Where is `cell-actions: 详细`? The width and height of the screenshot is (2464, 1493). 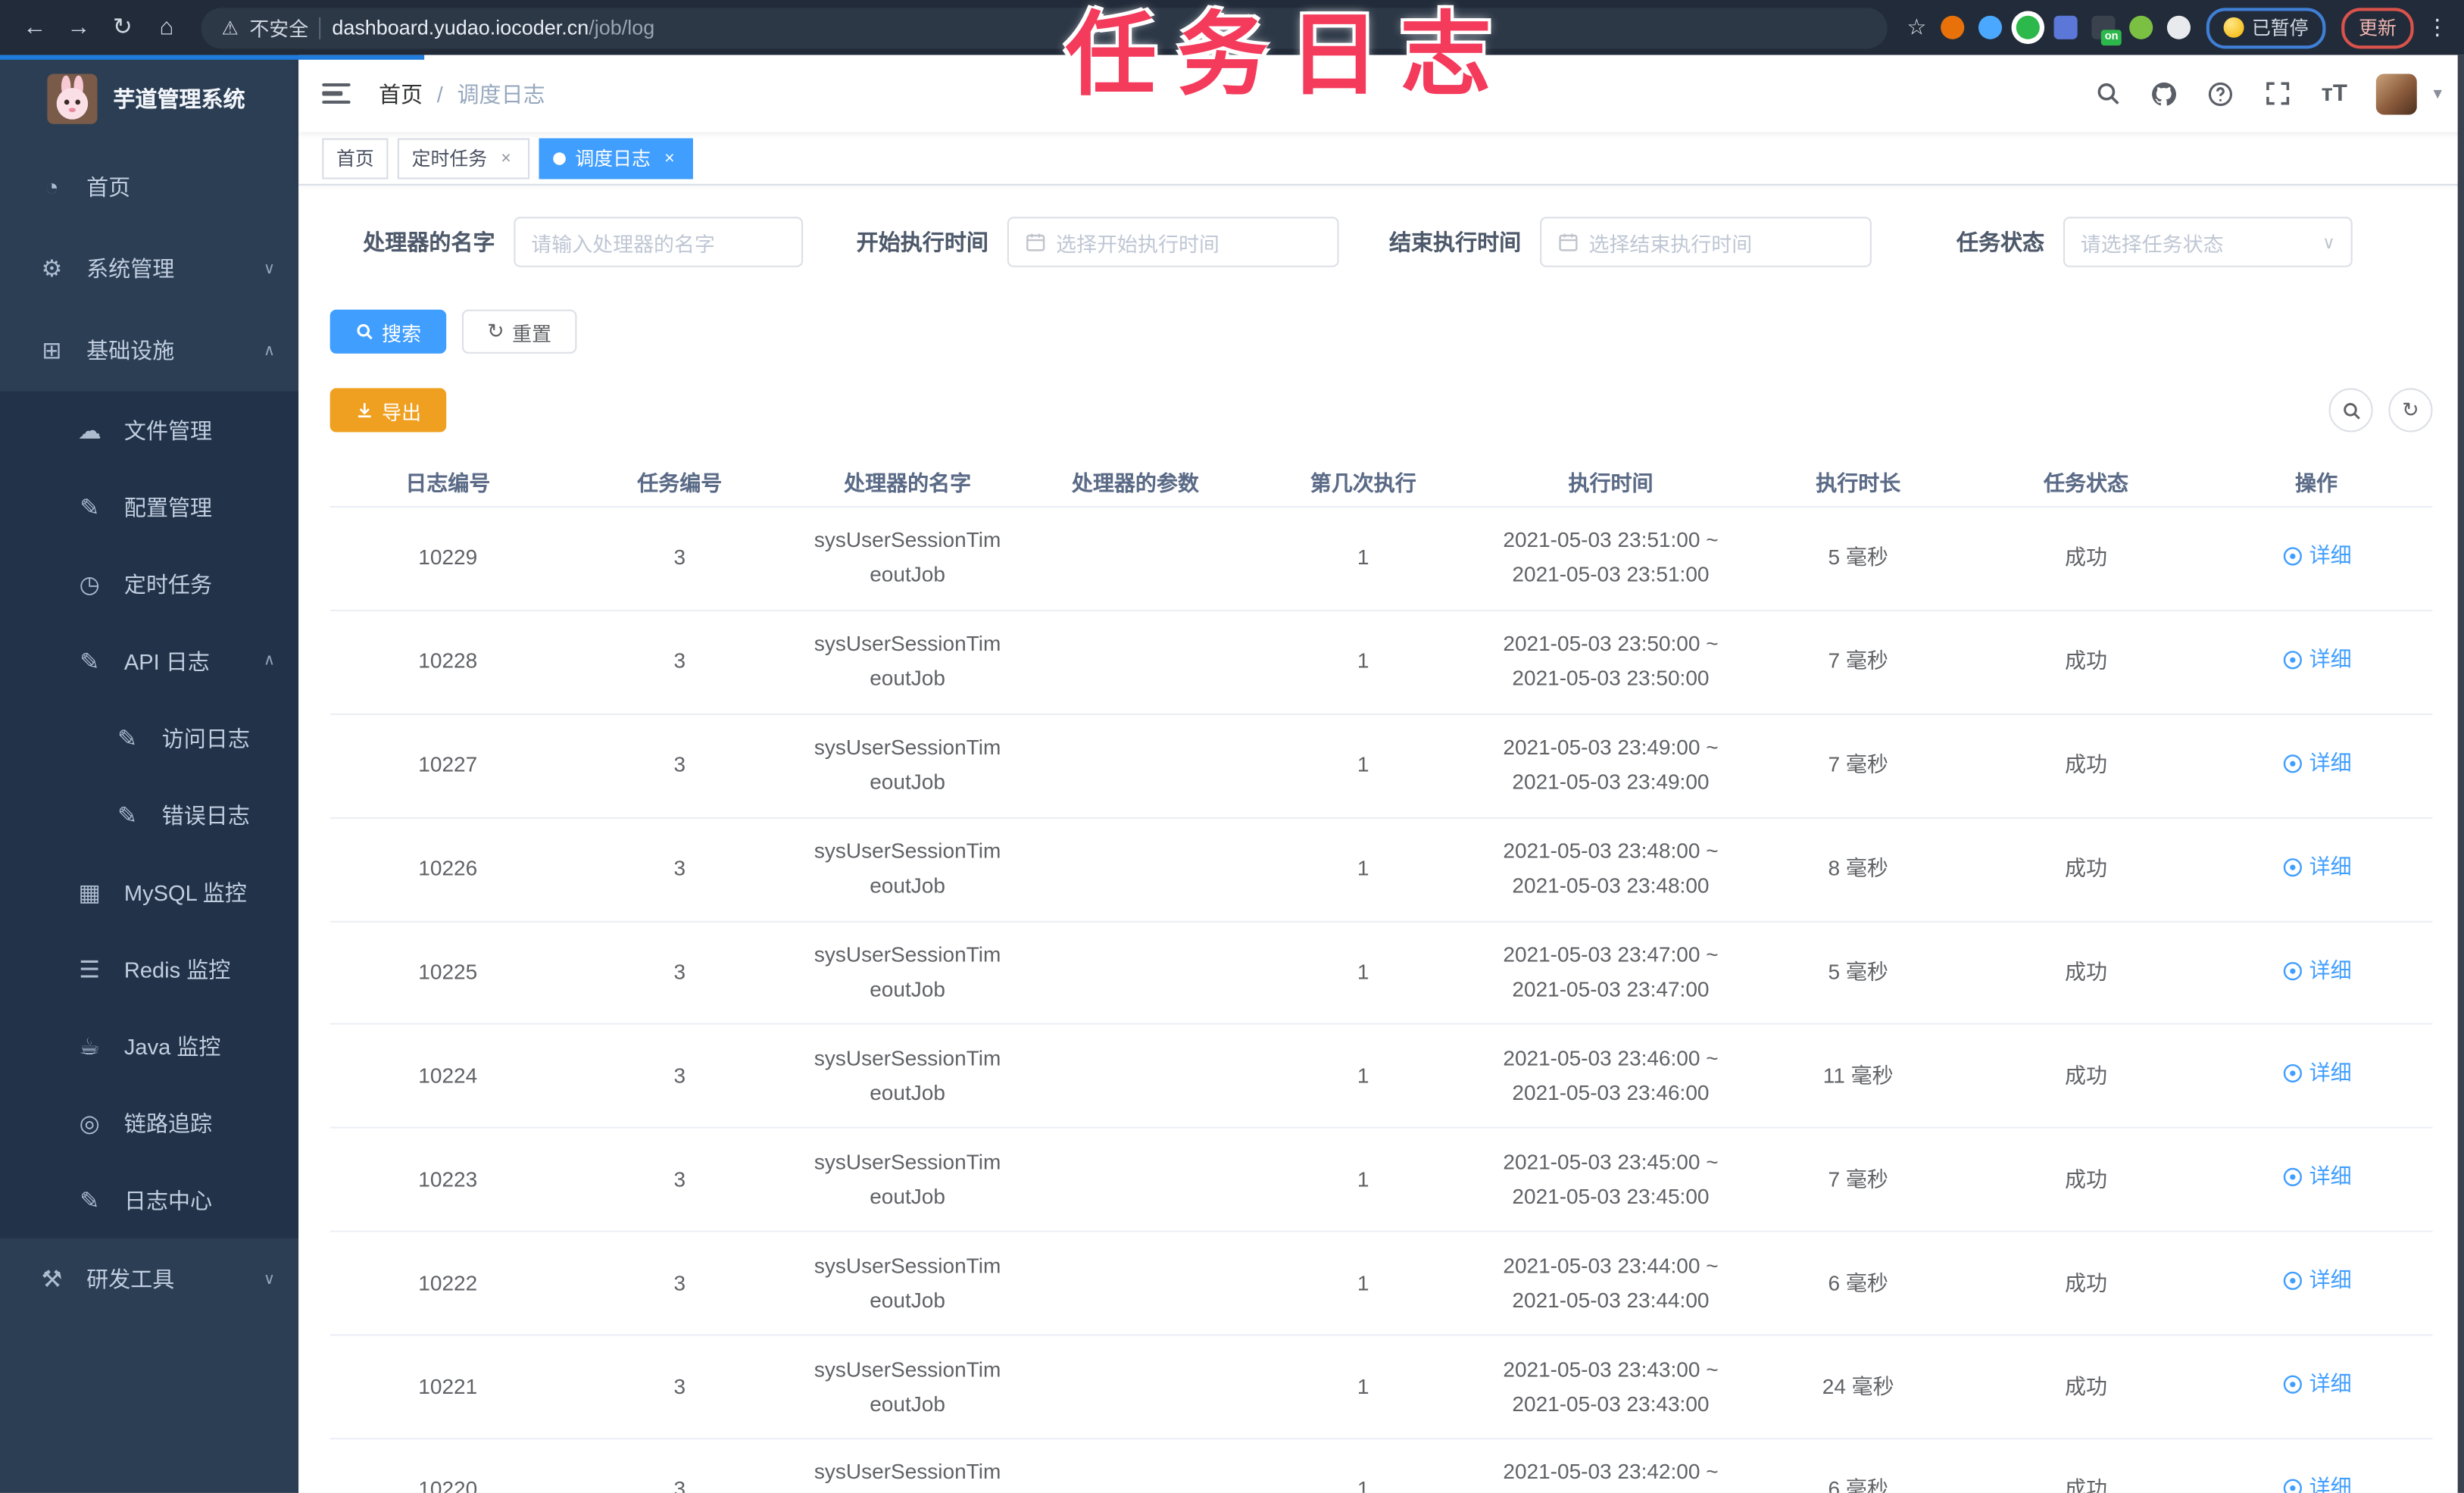 cell-actions: 详细 is located at coordinates (2316, 870).